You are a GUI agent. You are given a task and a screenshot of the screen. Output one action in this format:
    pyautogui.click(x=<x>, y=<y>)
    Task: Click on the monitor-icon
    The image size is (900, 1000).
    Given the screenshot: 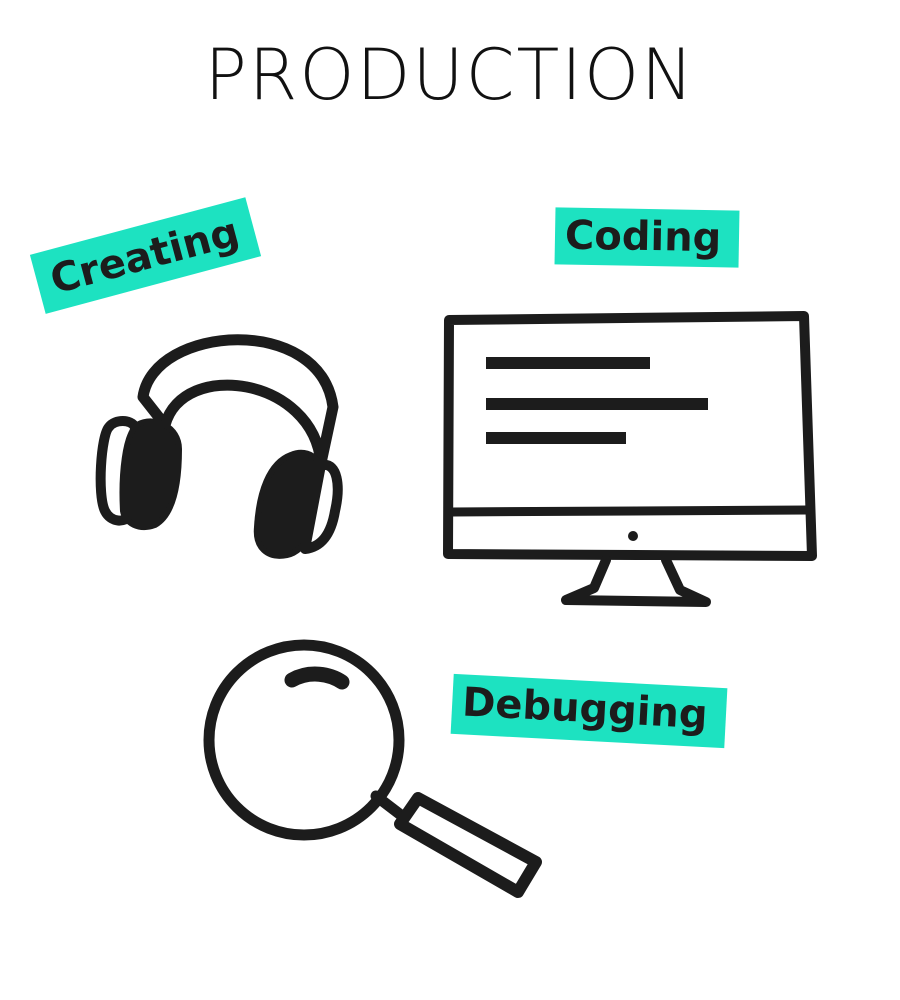 What is the action you would take?
    pyautogui.click(x=630, y=459)
    